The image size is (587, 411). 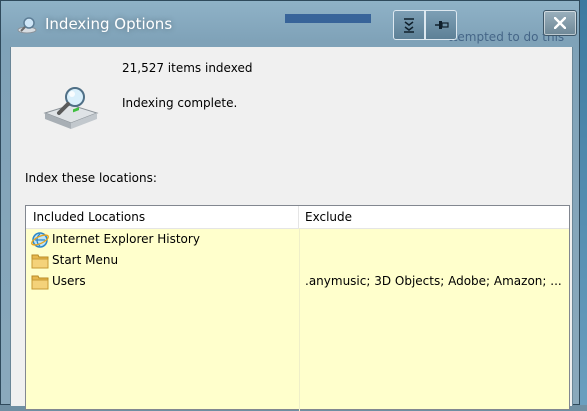 What do you see at coordinates (71, 108) in the screenshot?
I see `drive-search-icon` at bounding box center [71, 108].